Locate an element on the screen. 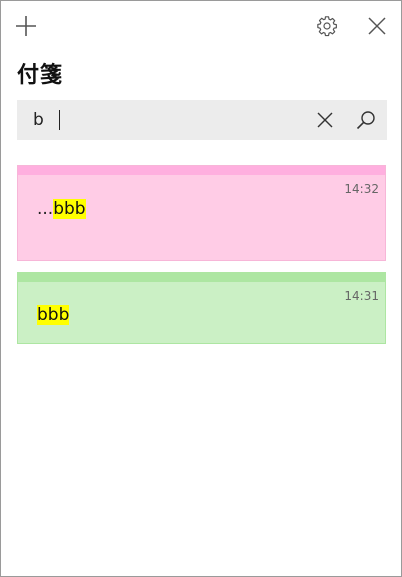 The width and height of the screenshot is (402, 577). settings-button is located at coordinates (327, 26).